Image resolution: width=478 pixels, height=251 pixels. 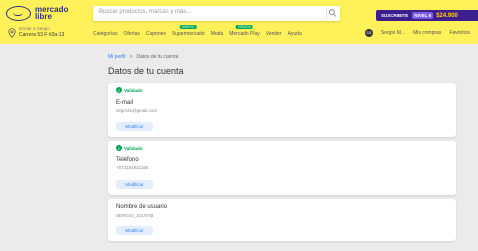 I want to click on avatar: SG, so click(x=368, y=33).